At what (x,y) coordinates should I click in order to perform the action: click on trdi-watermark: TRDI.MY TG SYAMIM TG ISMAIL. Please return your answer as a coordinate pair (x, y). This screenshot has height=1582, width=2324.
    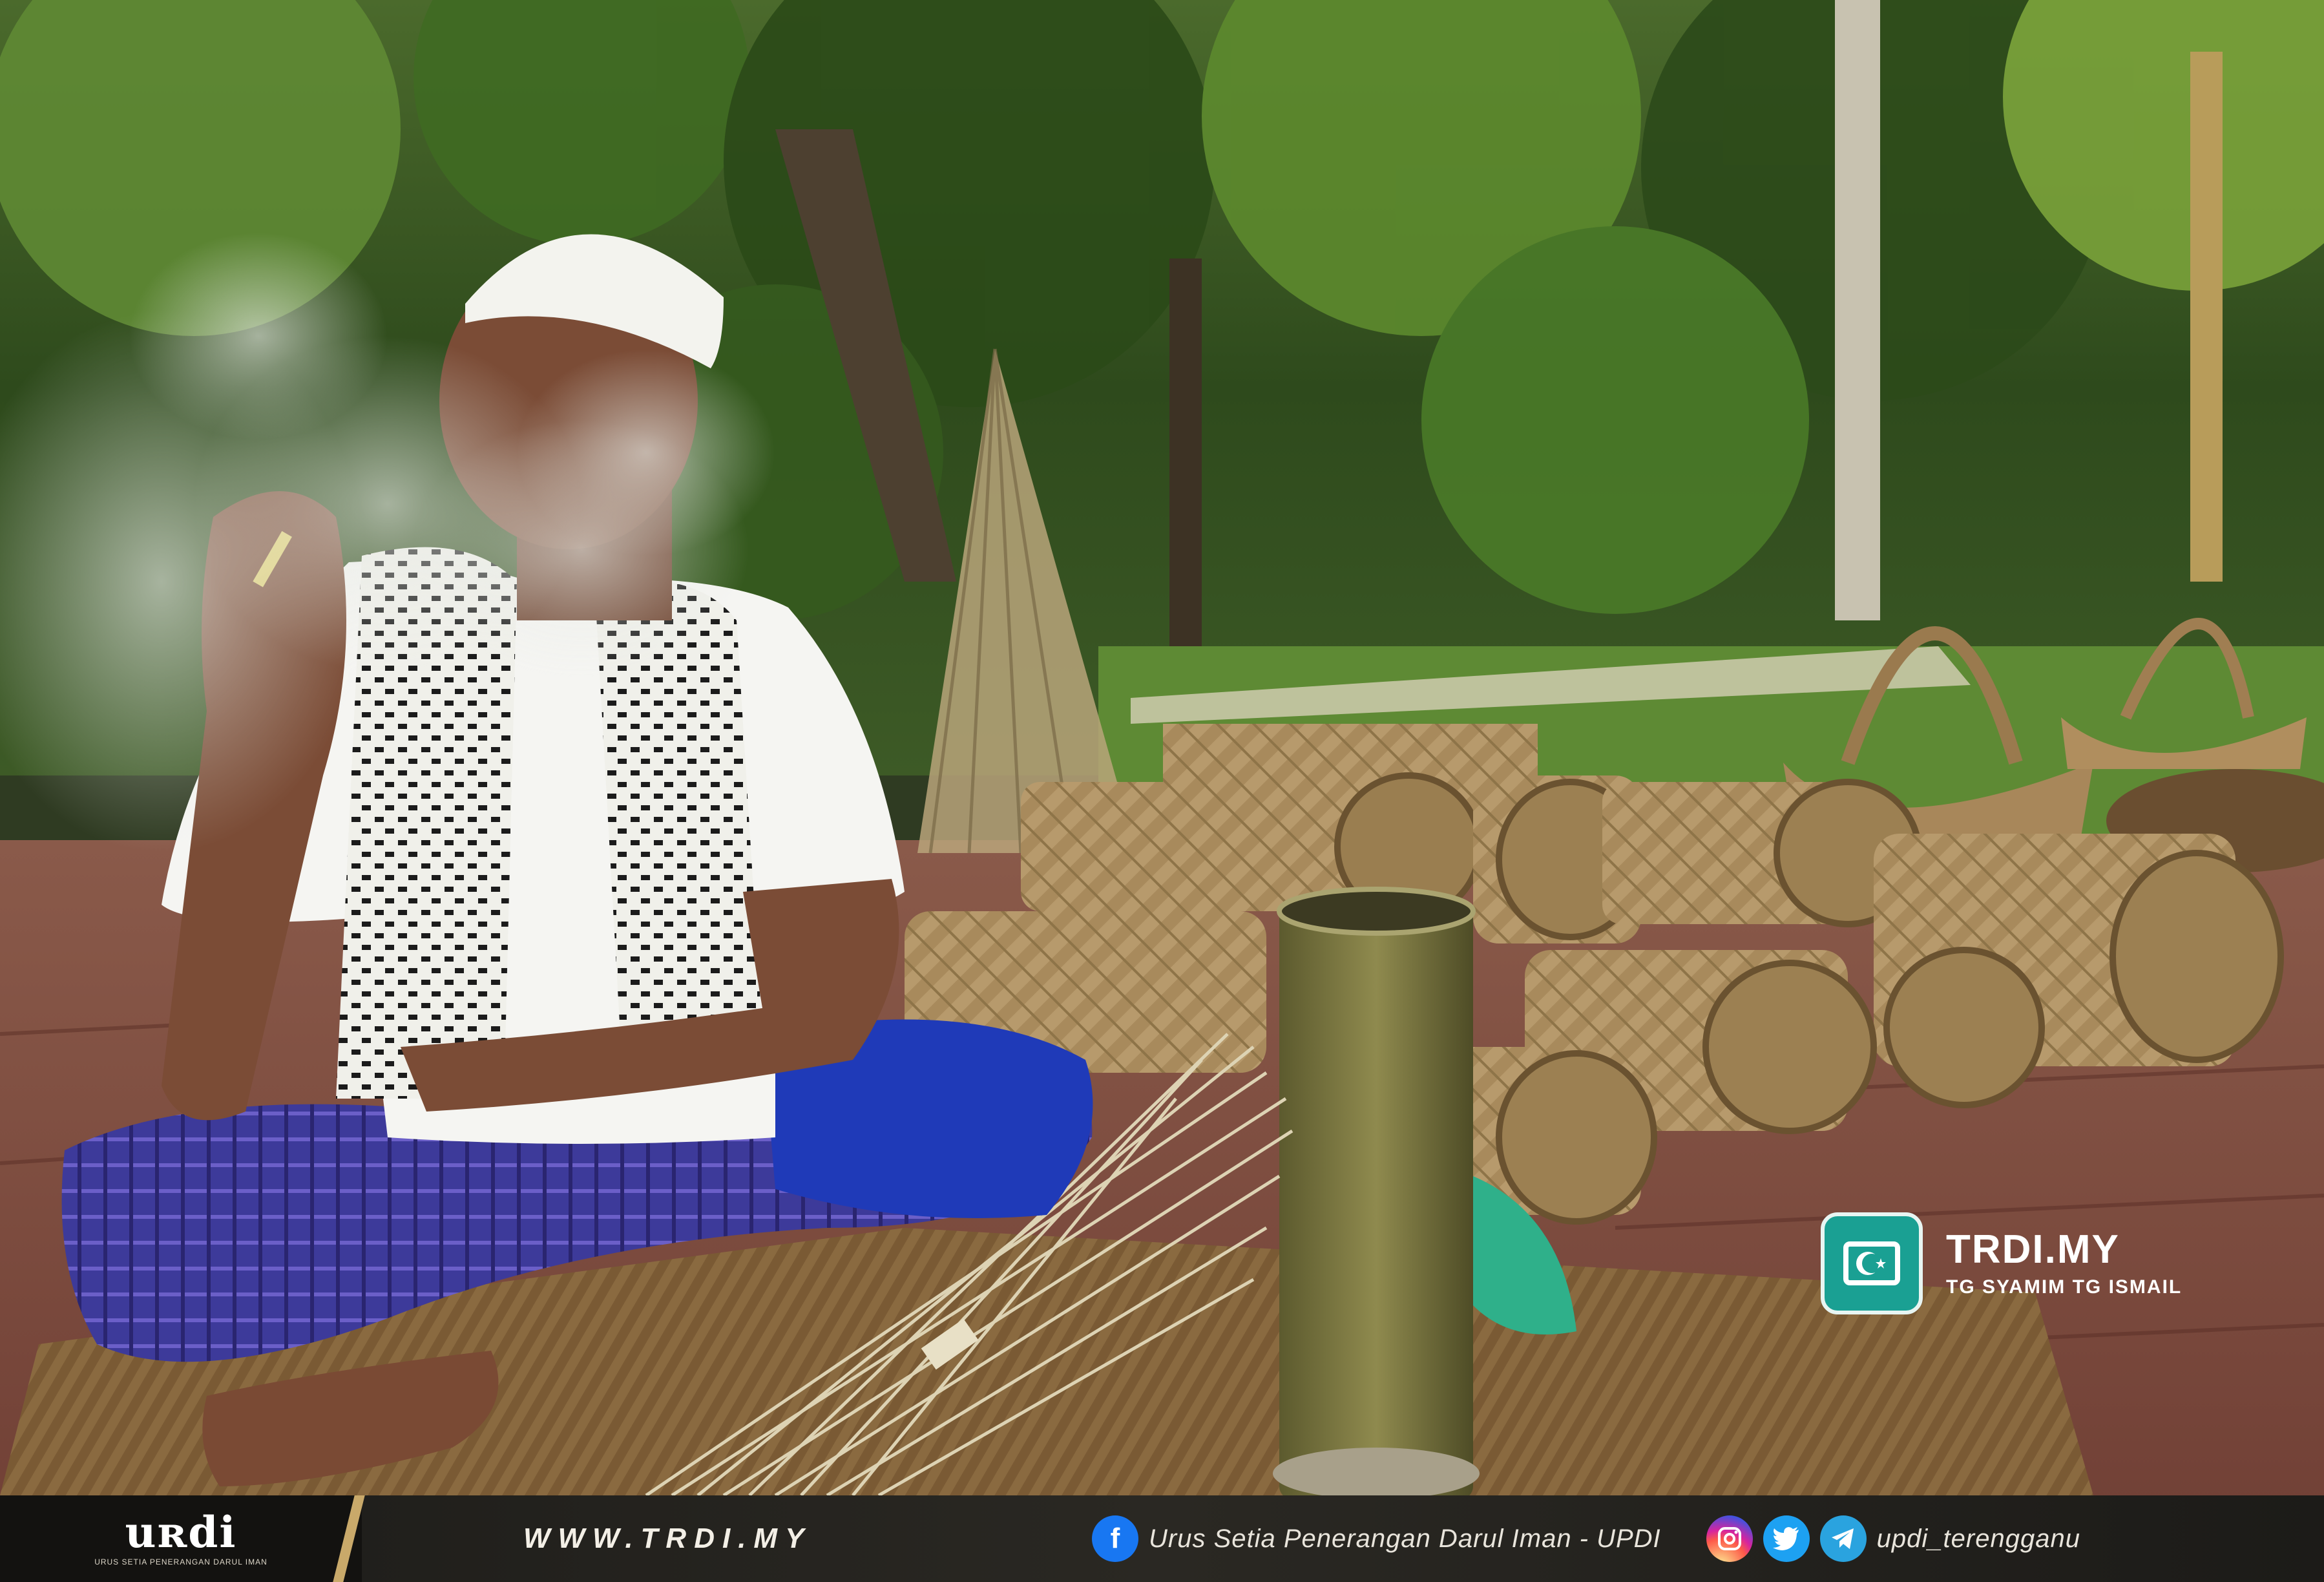
    Looking at the image, I should click on (2002, 1263).